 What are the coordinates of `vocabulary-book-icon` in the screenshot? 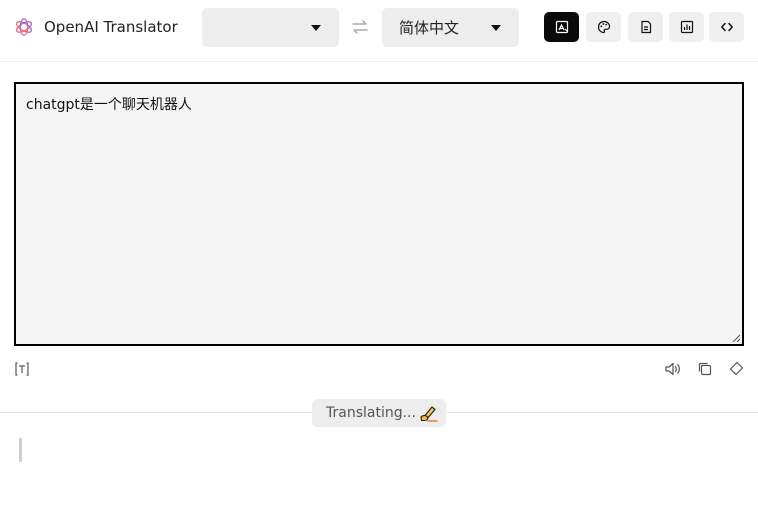 It's located at (645, 27).